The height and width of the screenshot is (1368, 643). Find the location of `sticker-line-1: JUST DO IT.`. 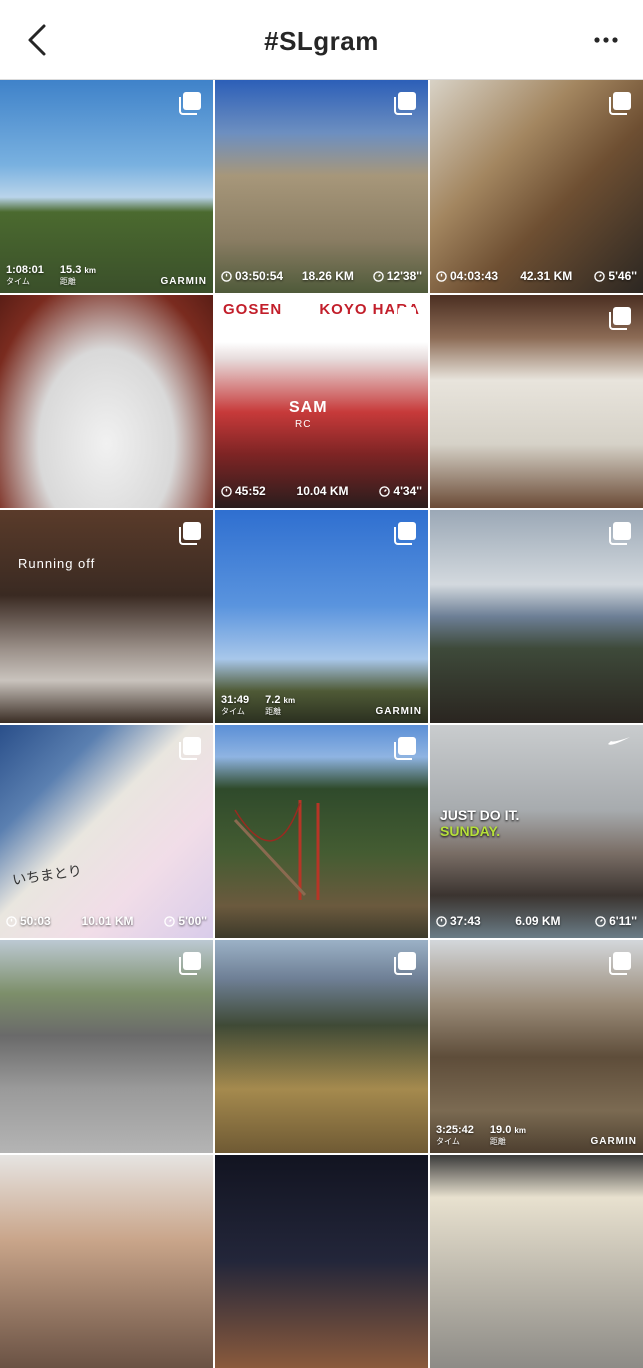

sticker-line-1: JUST DO IT. is located at coordinates (480, 815).